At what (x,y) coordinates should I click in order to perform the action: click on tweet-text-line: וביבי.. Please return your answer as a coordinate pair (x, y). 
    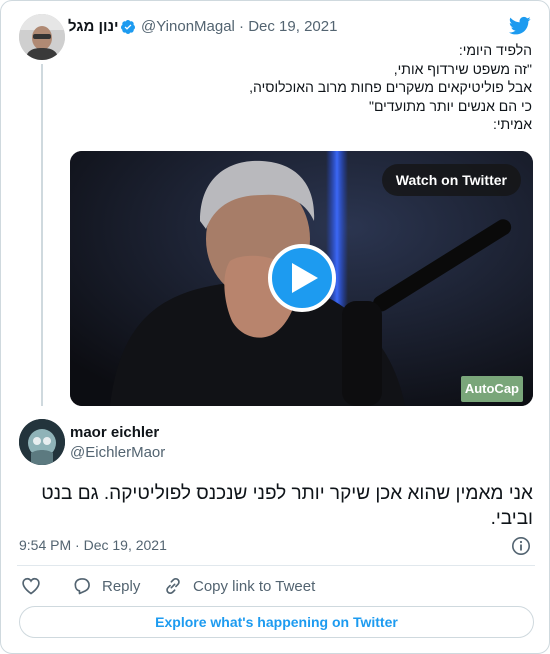
    Looking at the image, I should click on (511, 518).